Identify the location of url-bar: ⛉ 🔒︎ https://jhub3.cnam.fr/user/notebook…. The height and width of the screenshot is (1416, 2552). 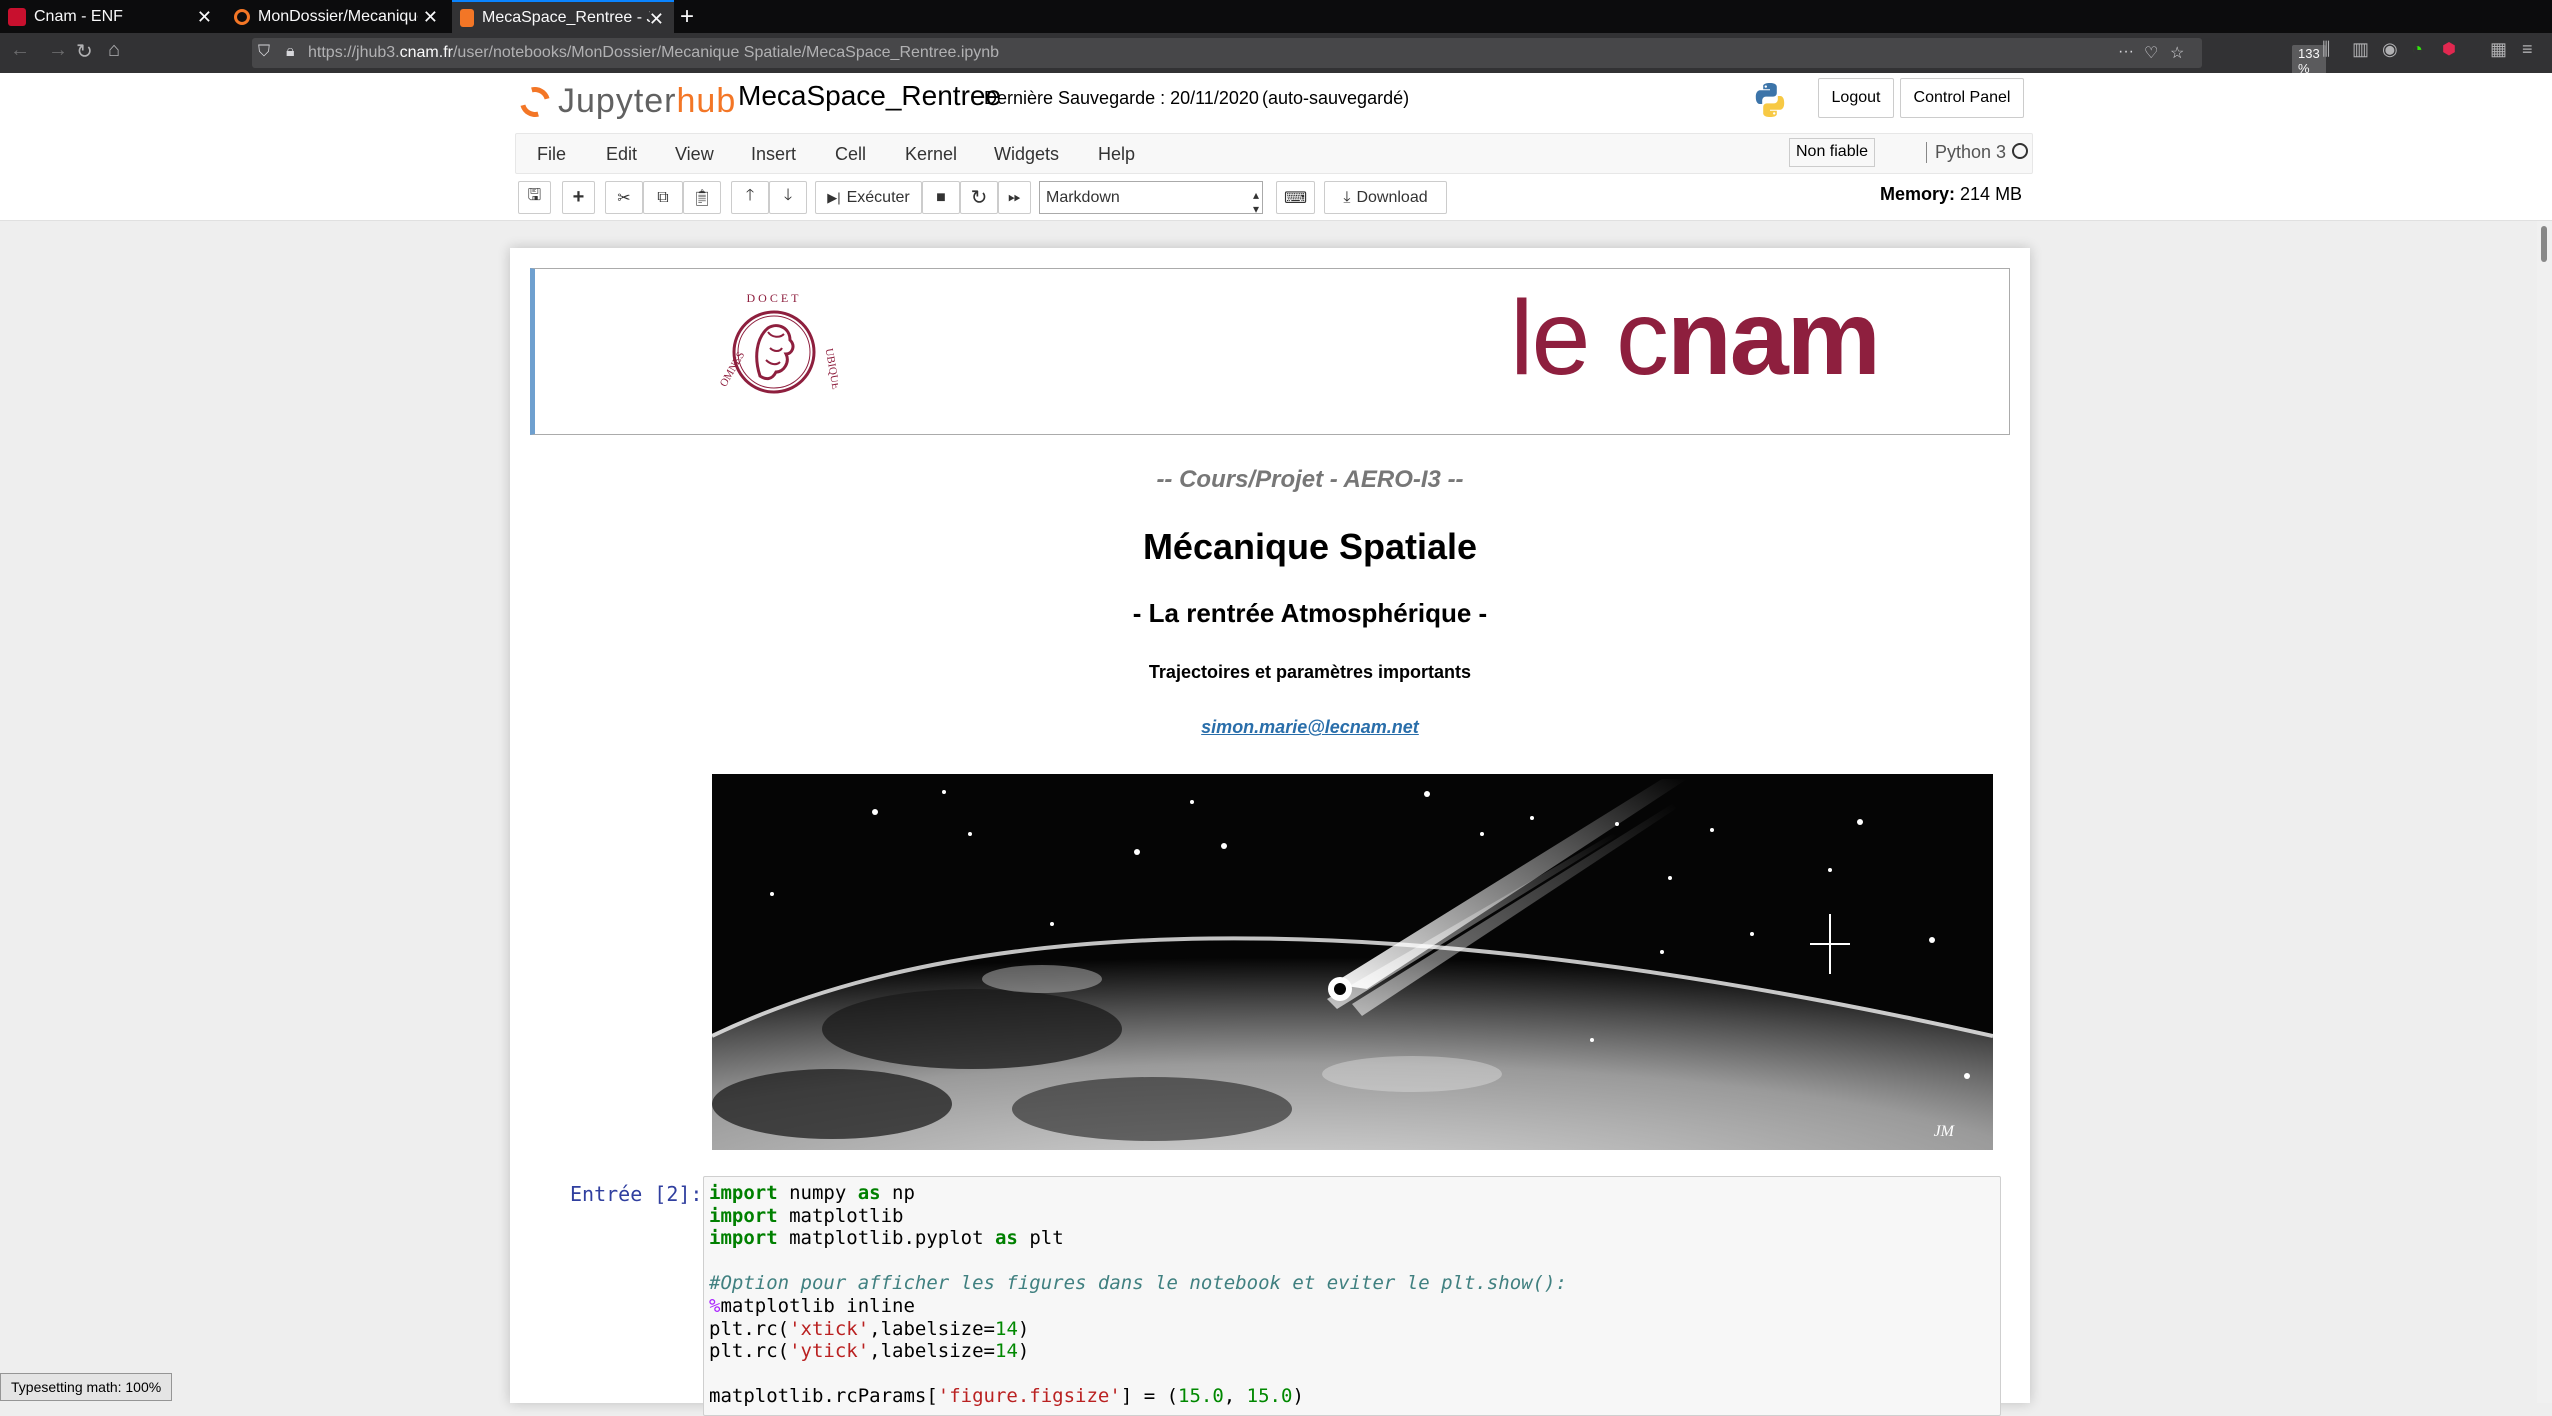
(1289, 57).